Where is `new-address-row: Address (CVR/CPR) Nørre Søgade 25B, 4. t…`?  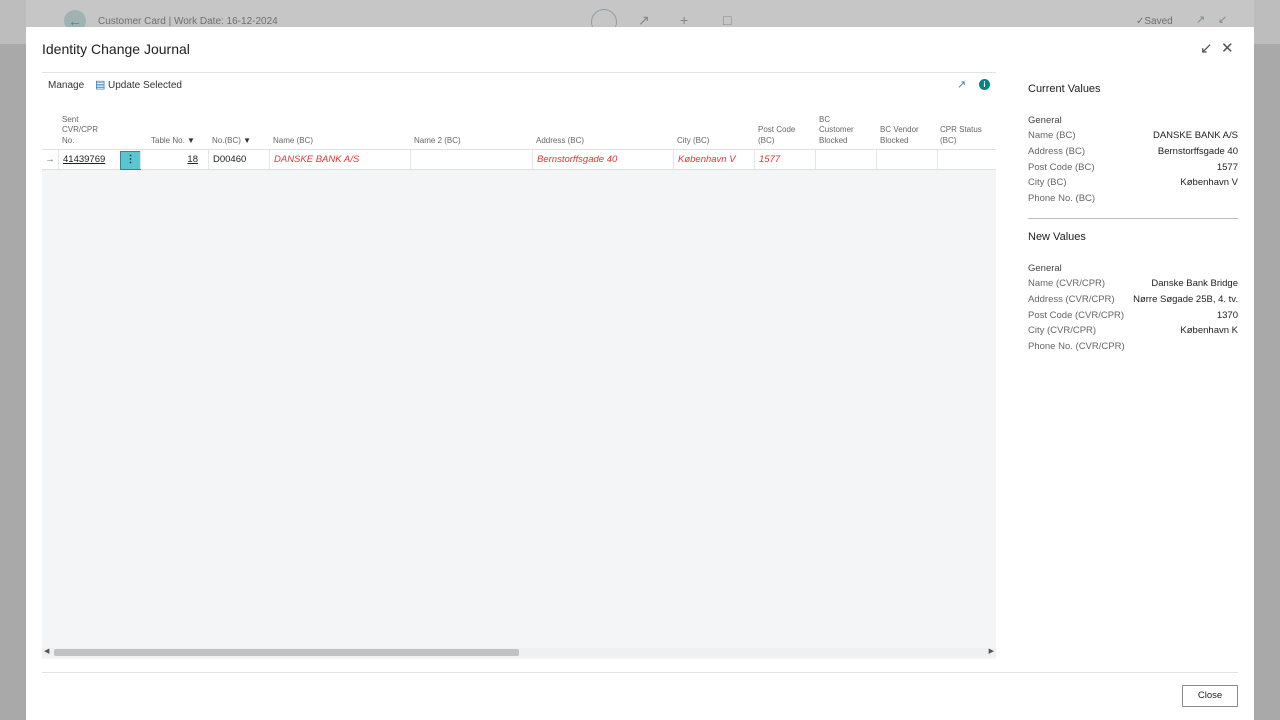 new-address-row: Address (CVR/CPR) Nørre Søgade 25B, 4. t… is located at coordinates (1133, 299).